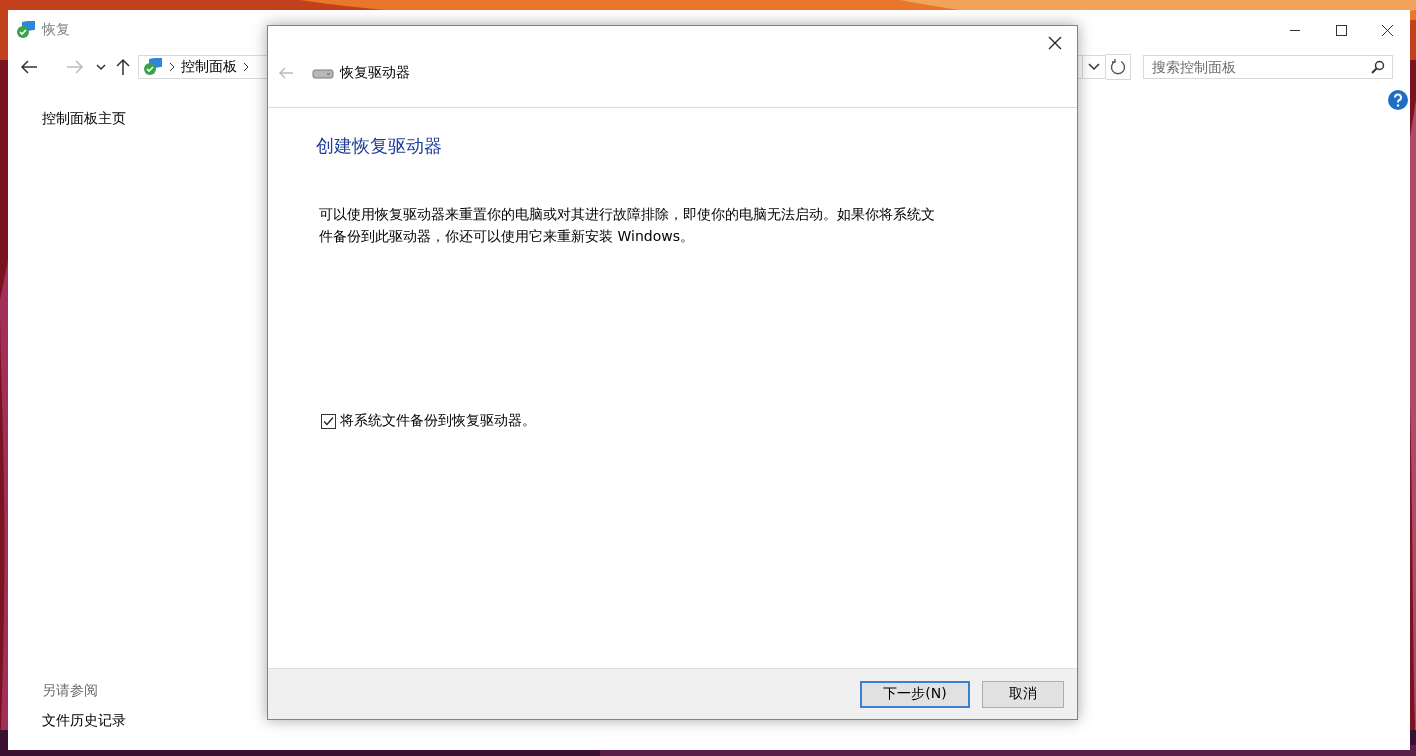 The width and height of the screenshot is (1416, 756). Describe the element at coordinates (328, 421) in the screenshot. I see `checkmark-icon` at that location.